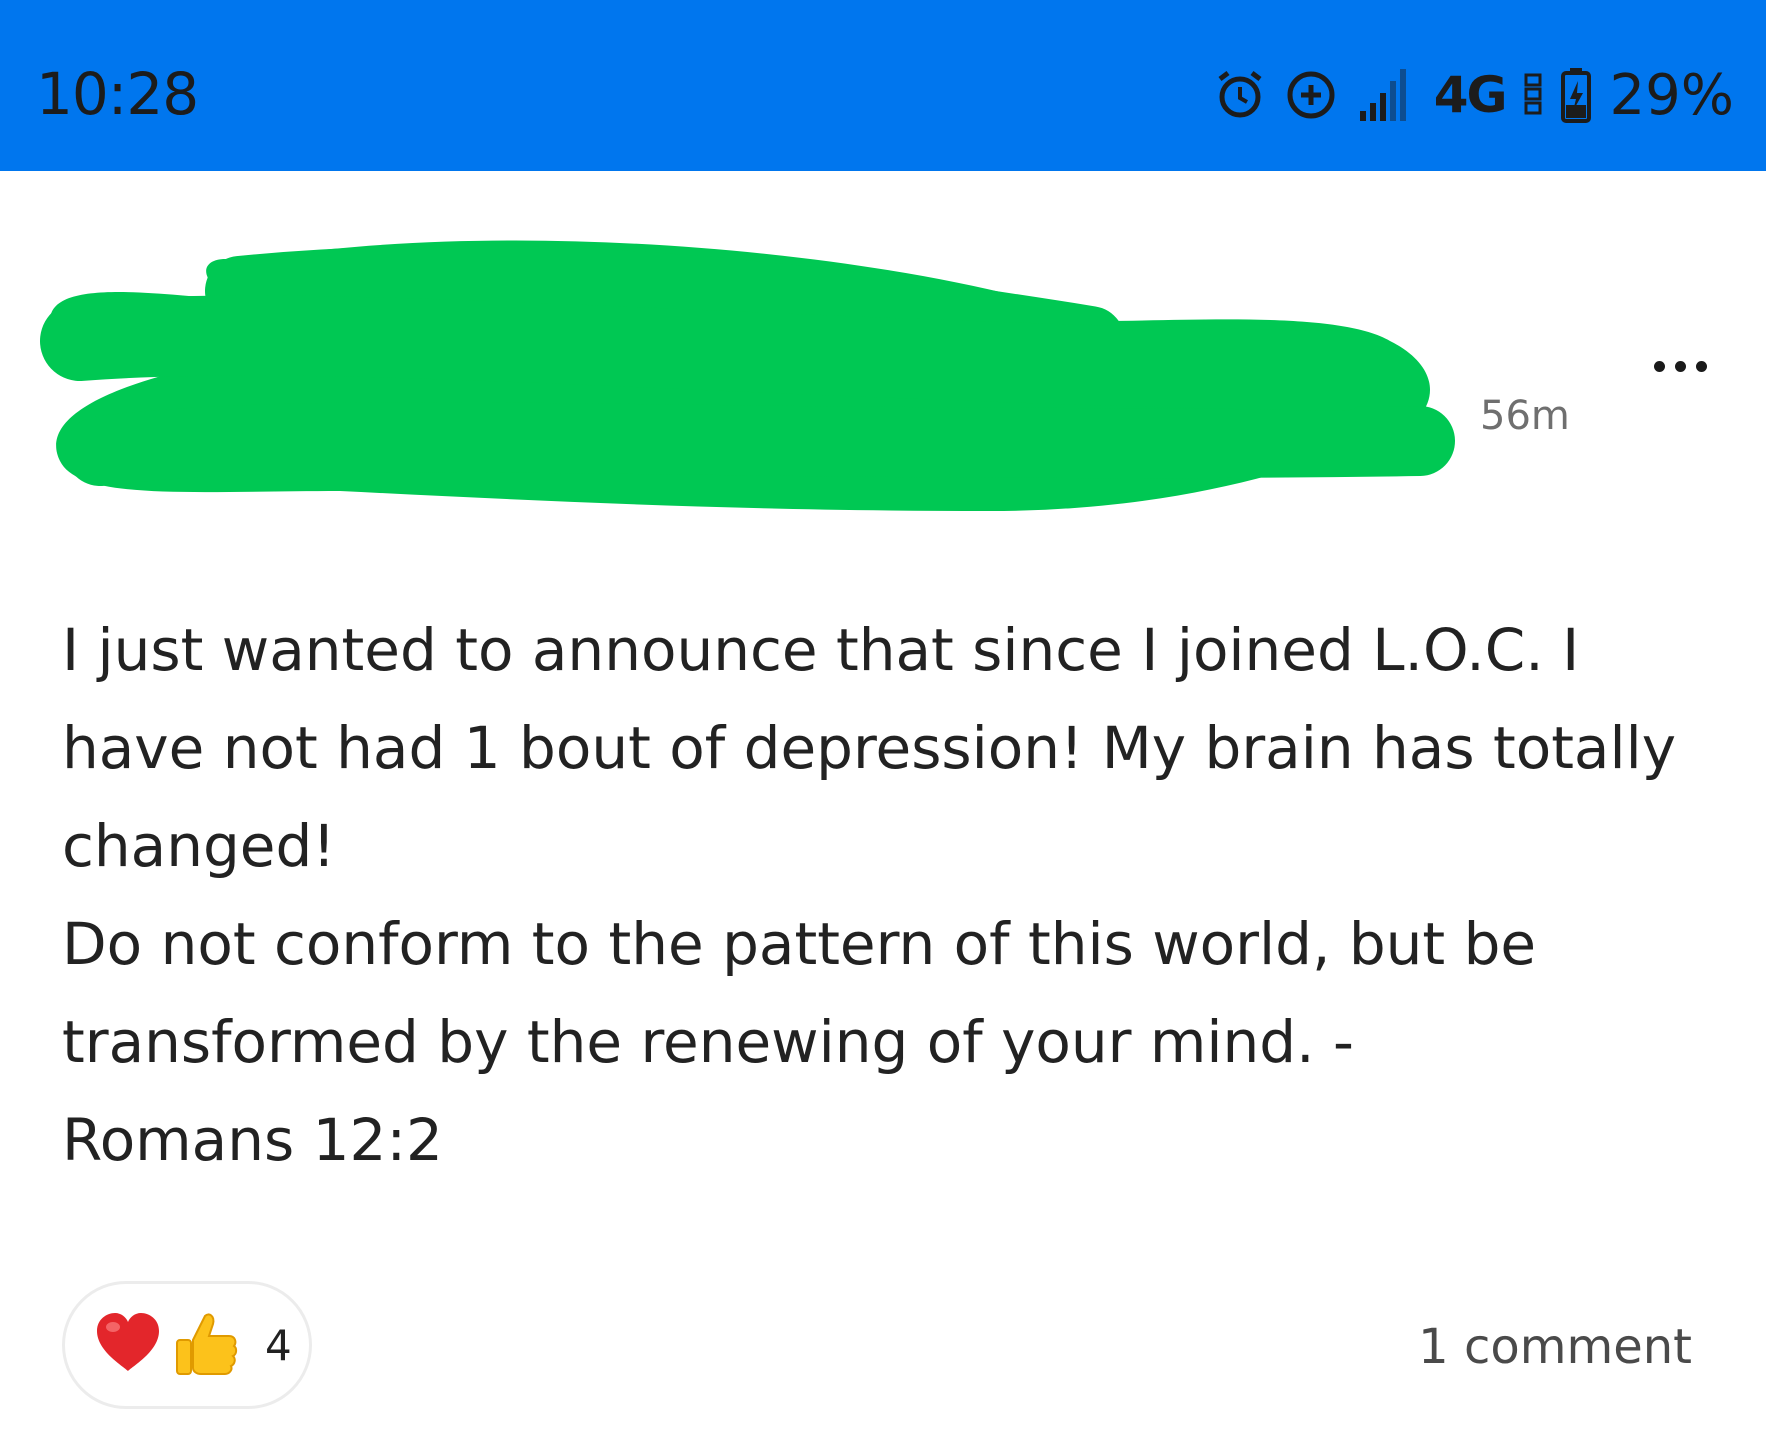  Describe the element at coordinates (1555, 1347) in the screenshot. I see `comments-link: 1 comment` at that location.